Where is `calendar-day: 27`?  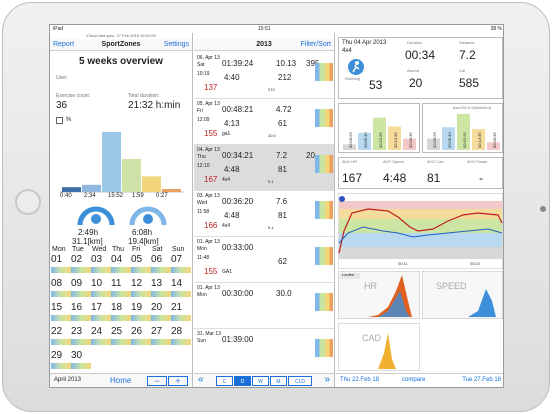 calendar-day: 27 is located at coordinates (161, 336).